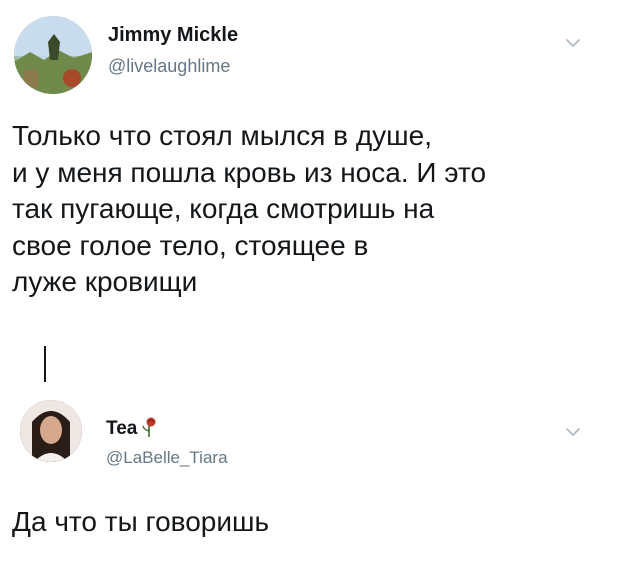 Image resolution: width=640 pixels, height=566 pixels. I want to click on author-name: Tea, so click(131, 428).